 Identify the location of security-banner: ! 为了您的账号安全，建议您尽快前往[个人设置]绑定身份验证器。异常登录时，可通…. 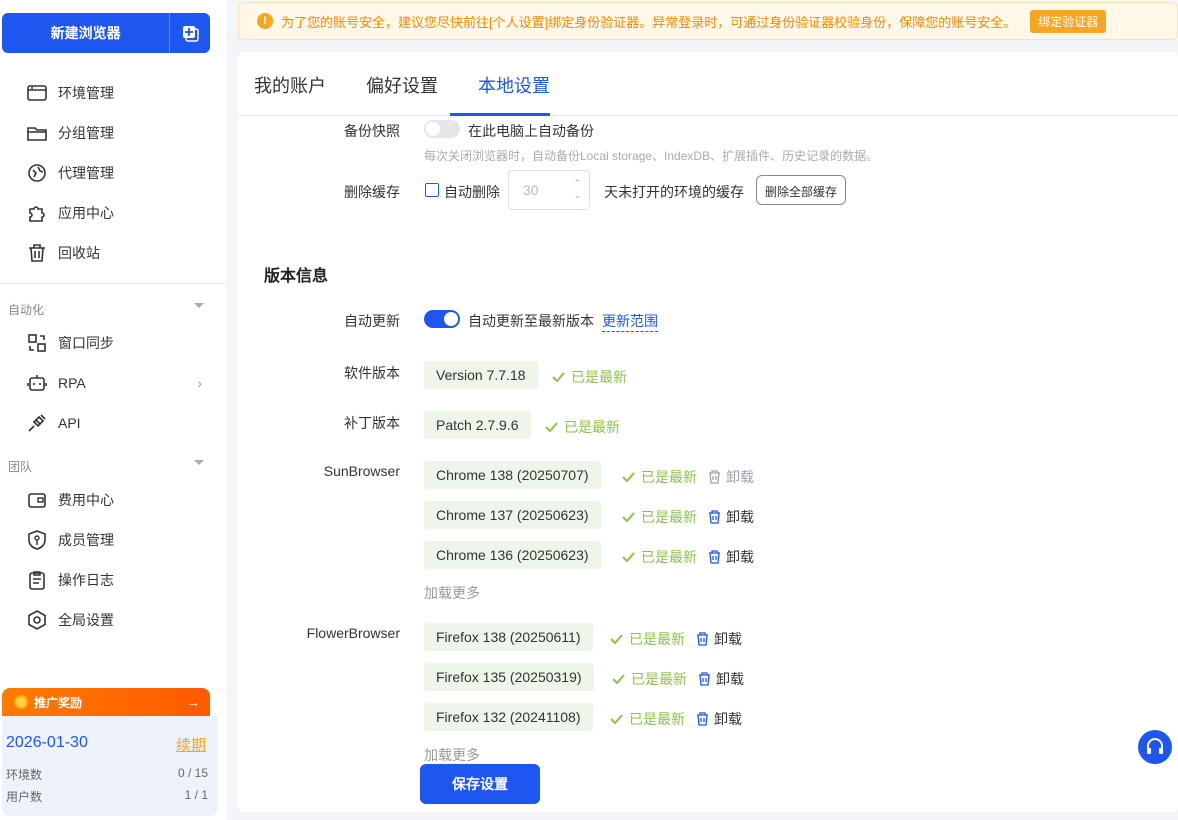
(708, 21).